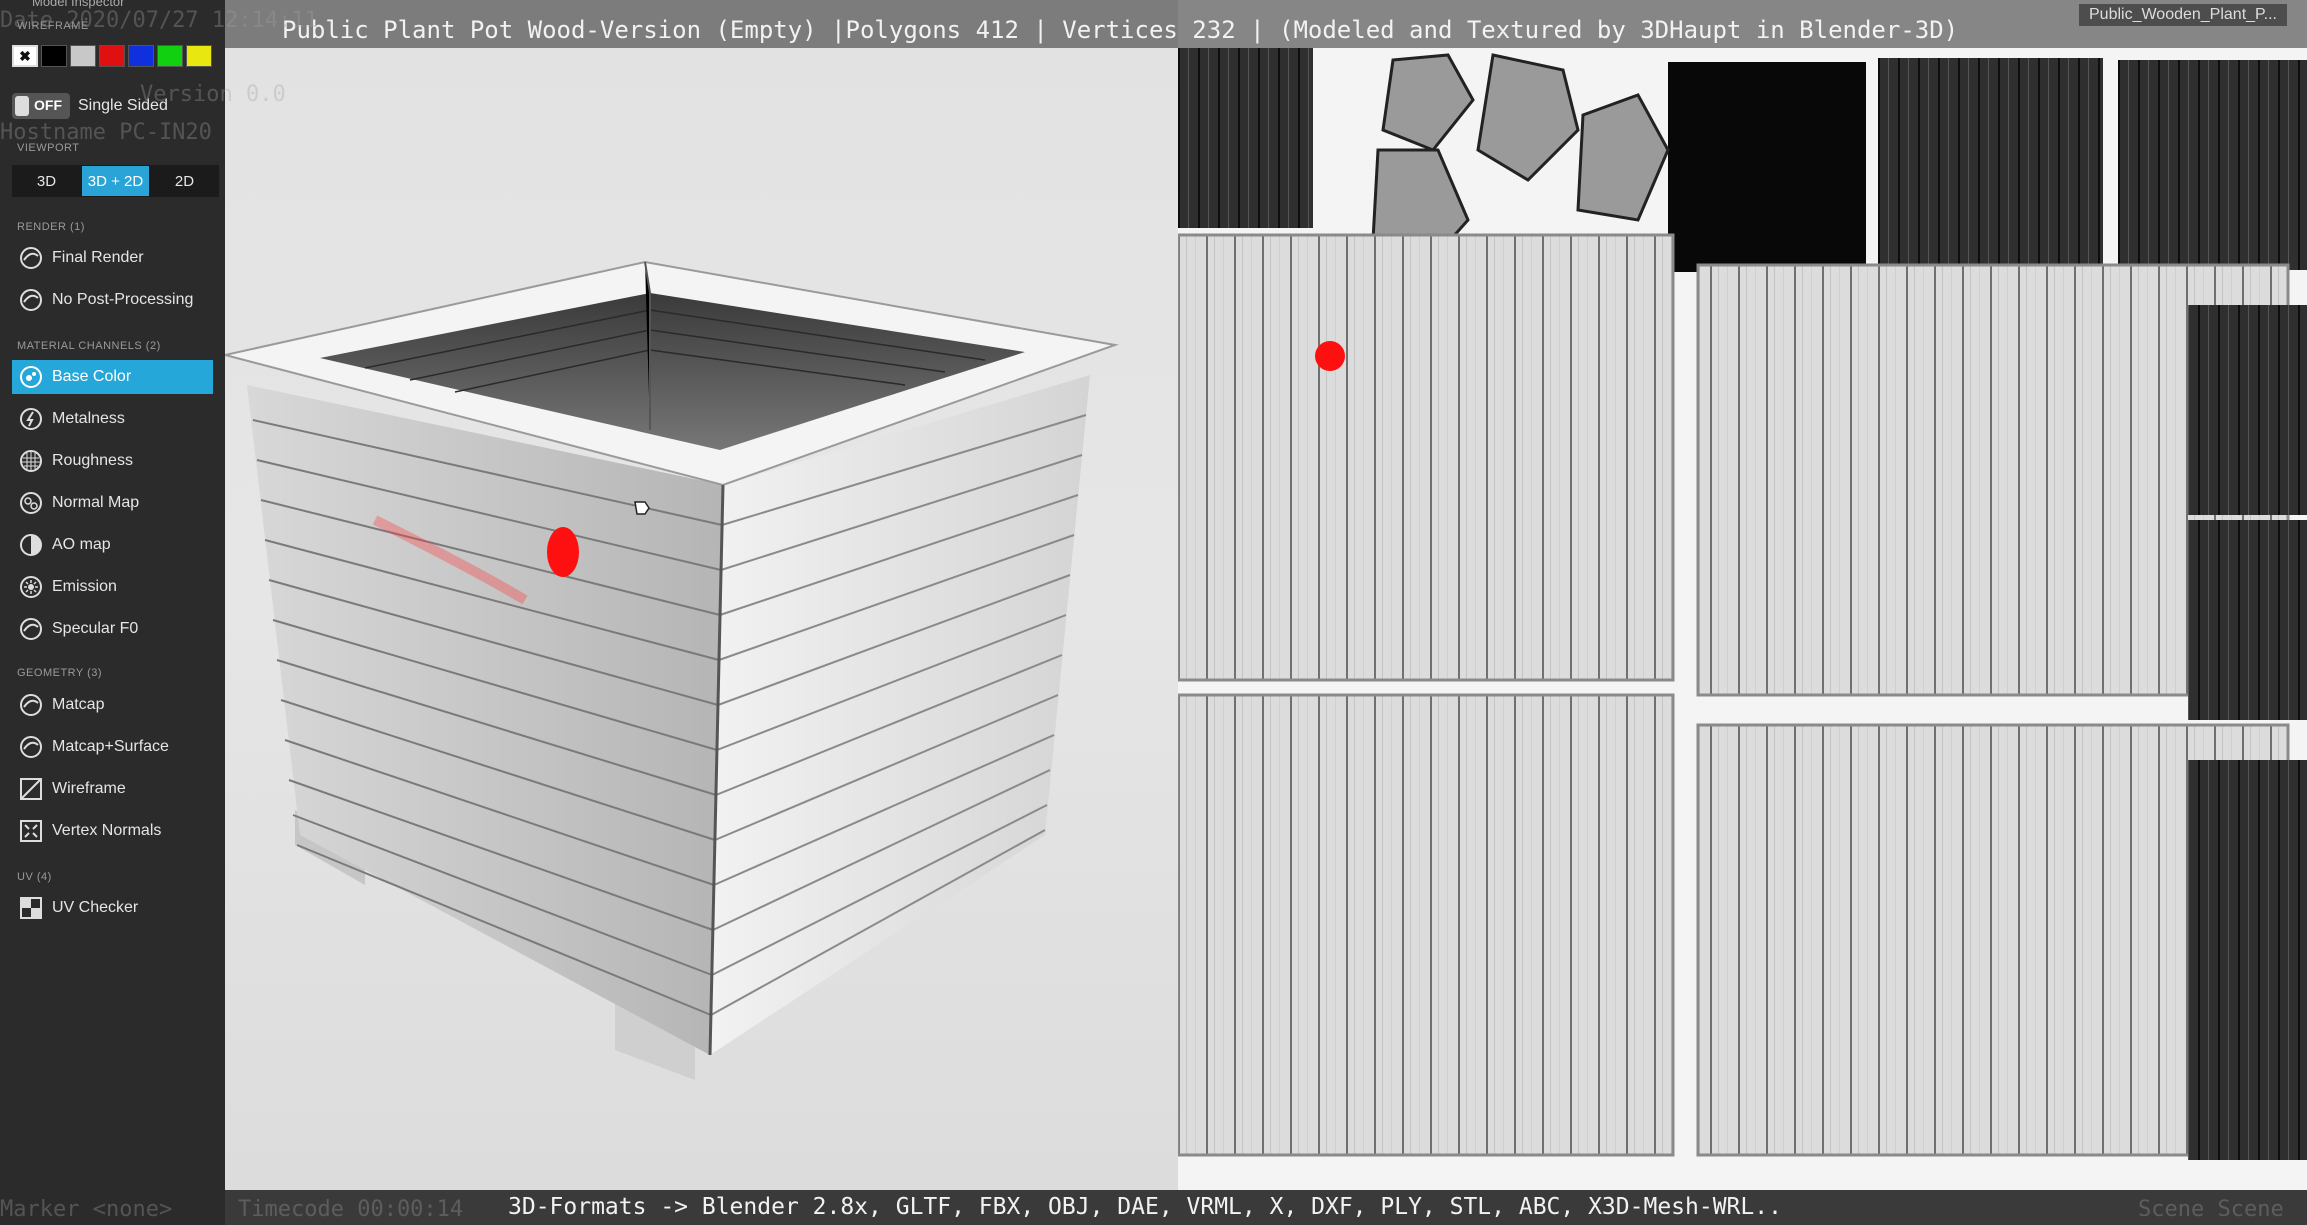 The width and height of the screenshot is (2307, 1225). Describe the element at coordinates (112, 705) in the screenshot. I see `menu-item-matcap: Matcap` at that location.